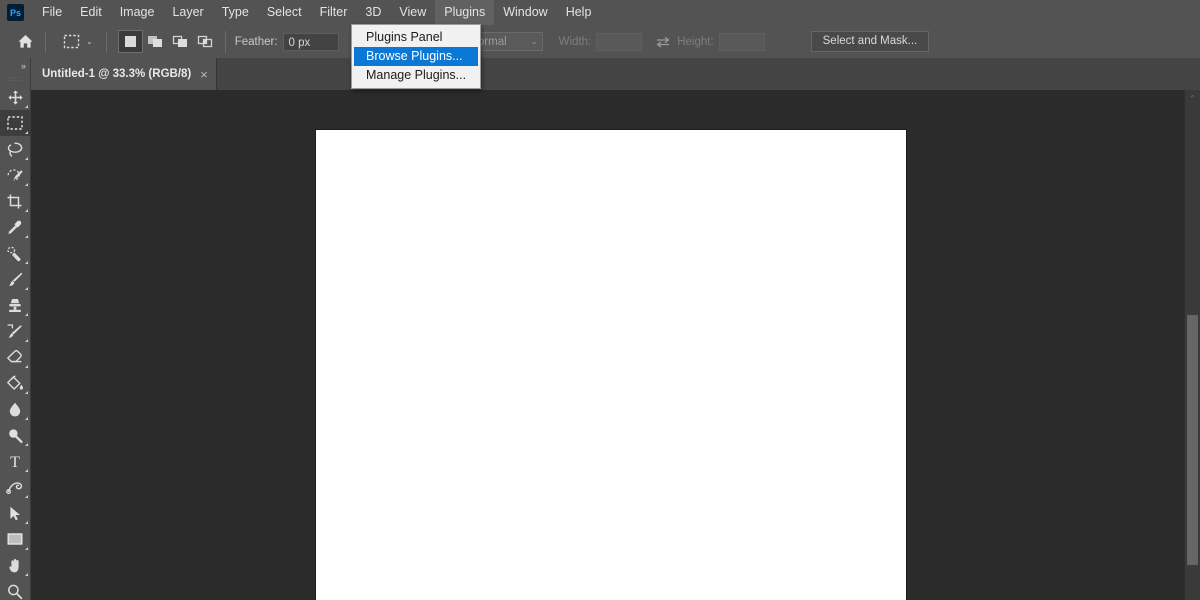 The width and height of the screenshot is (1200, 600). Describe the element at coordinates (235, 12) in the screenshot. I see `menu-type: Type` at that location.